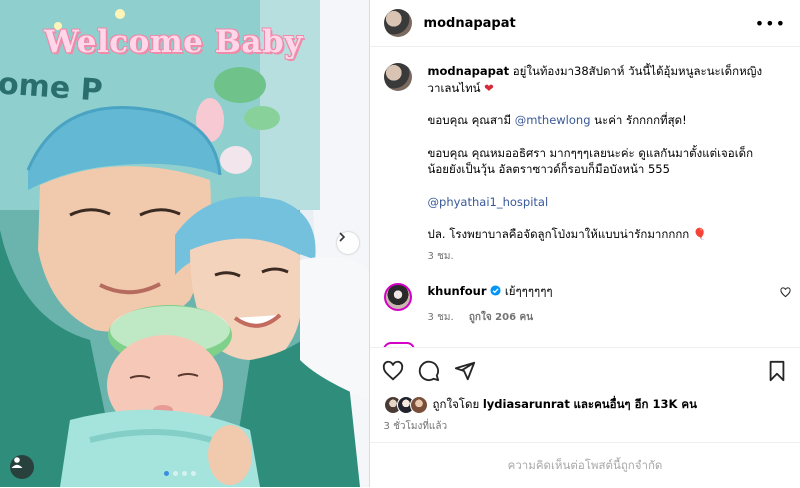 This screenshot has width=800, height=488. I want to click on comment-text: เย้ๆๆๆๆๆๆ, so click(528, 291).